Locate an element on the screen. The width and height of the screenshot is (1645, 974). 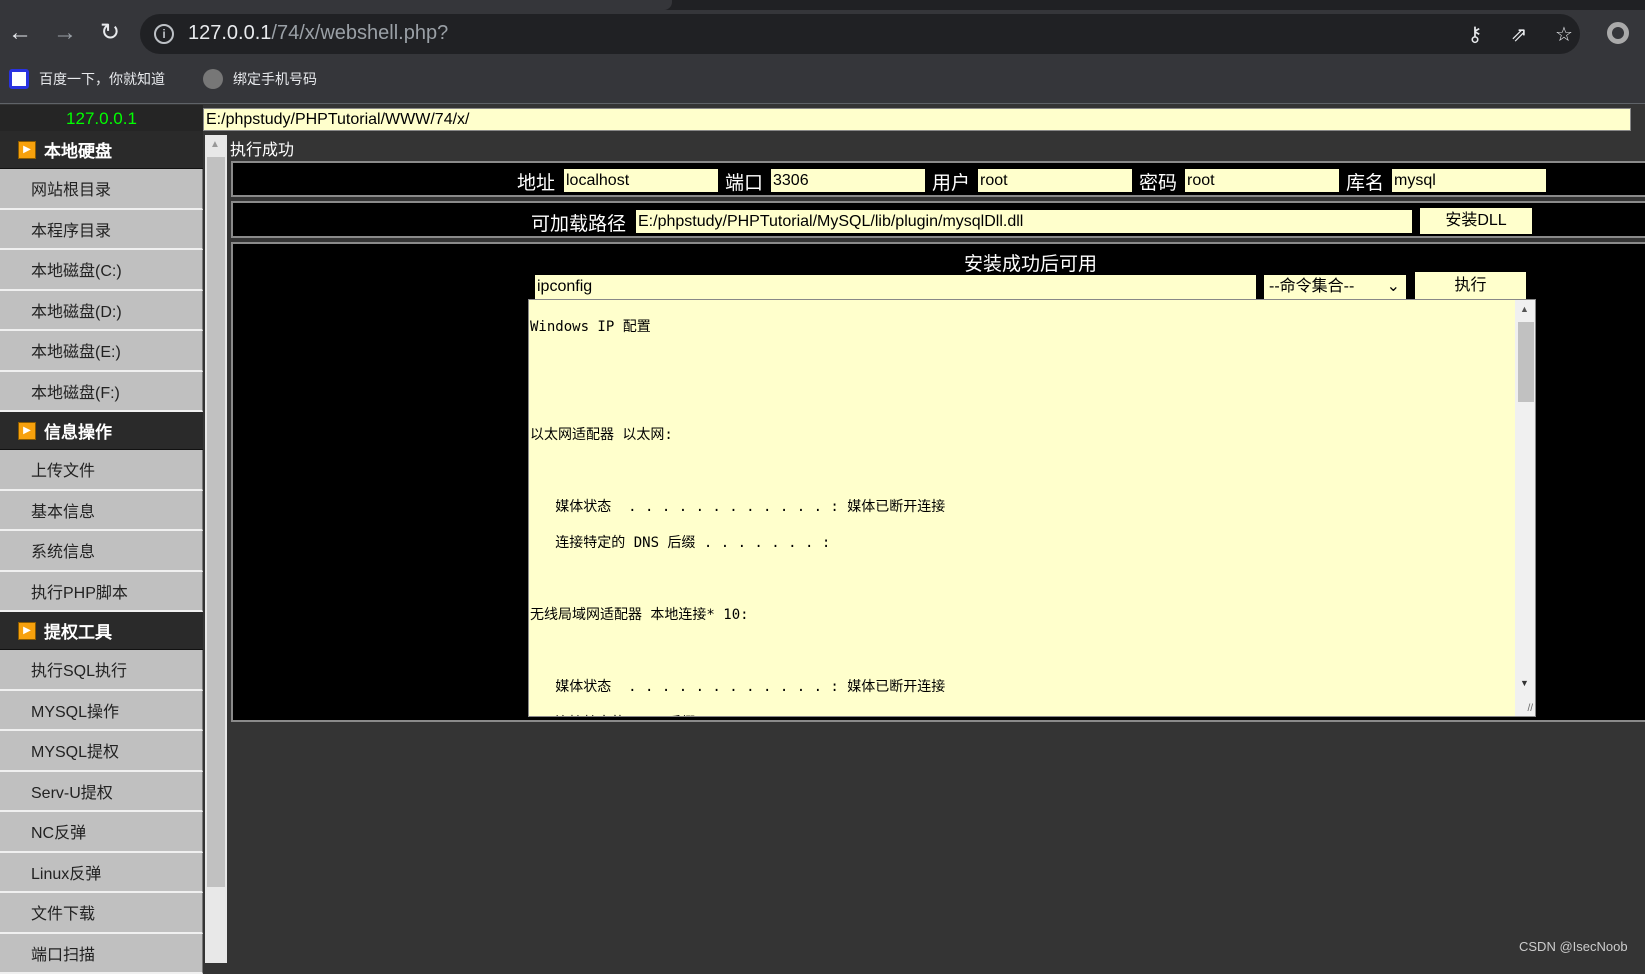
sidebar-item: 系统信息 is located at coordinates (101, 551).